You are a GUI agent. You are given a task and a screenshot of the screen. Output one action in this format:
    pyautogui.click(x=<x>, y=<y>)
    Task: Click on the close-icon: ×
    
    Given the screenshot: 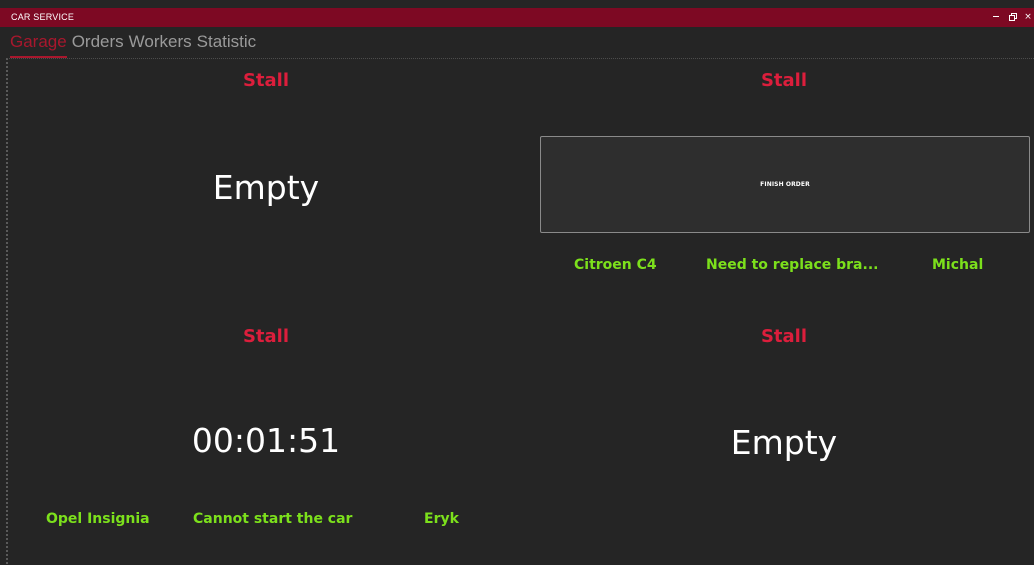 What is the action you would take?
    pyautogui.click(x=1028, y=17)
    